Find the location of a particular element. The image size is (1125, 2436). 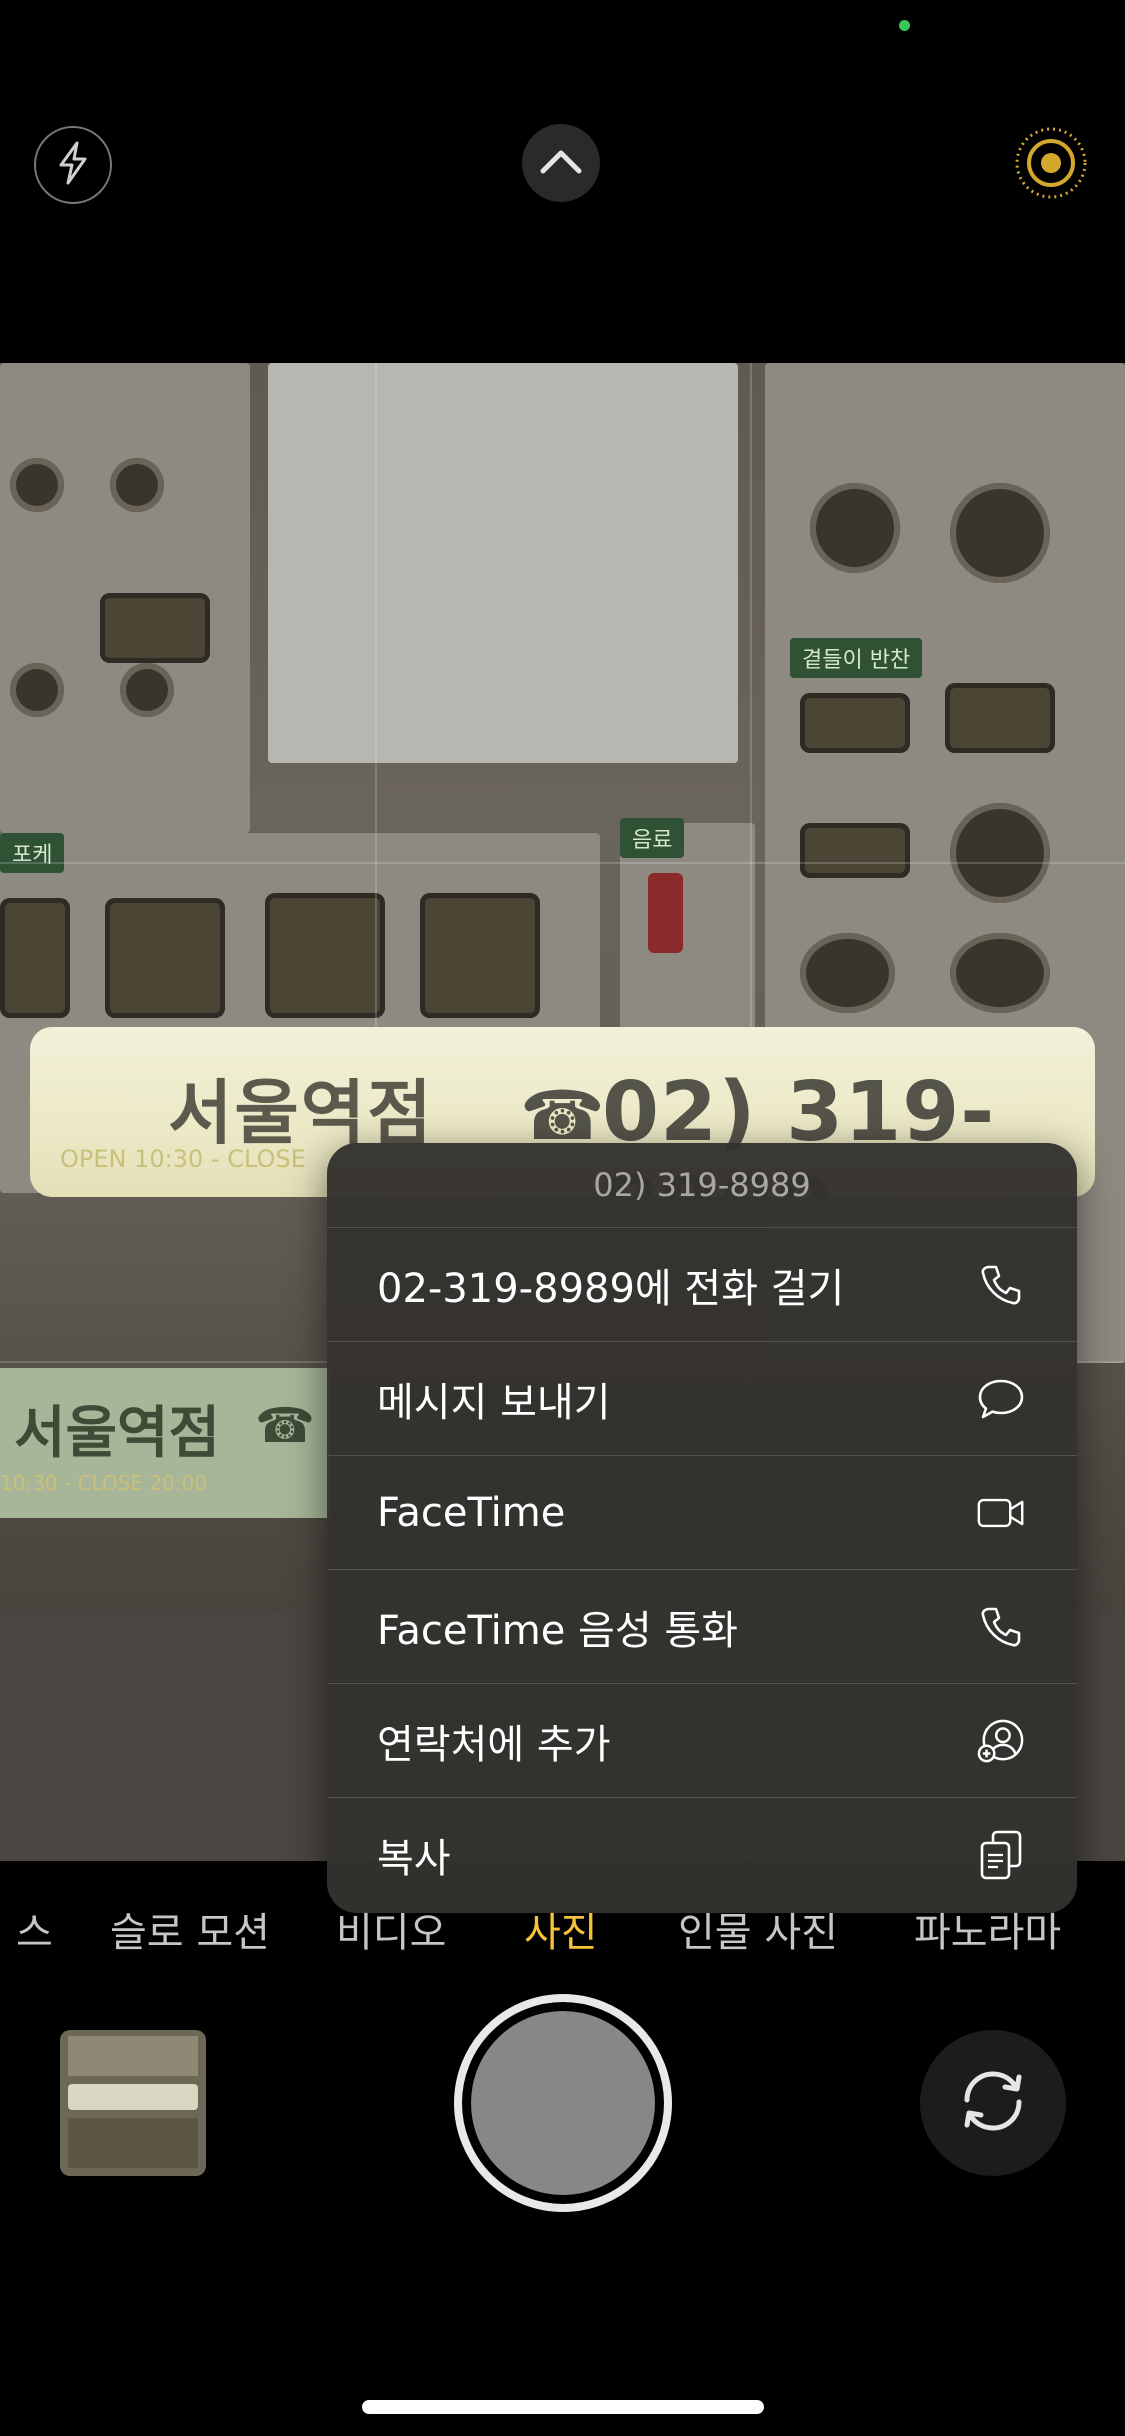

mode-video: 비디오 is located at coordinates (391, 1929).